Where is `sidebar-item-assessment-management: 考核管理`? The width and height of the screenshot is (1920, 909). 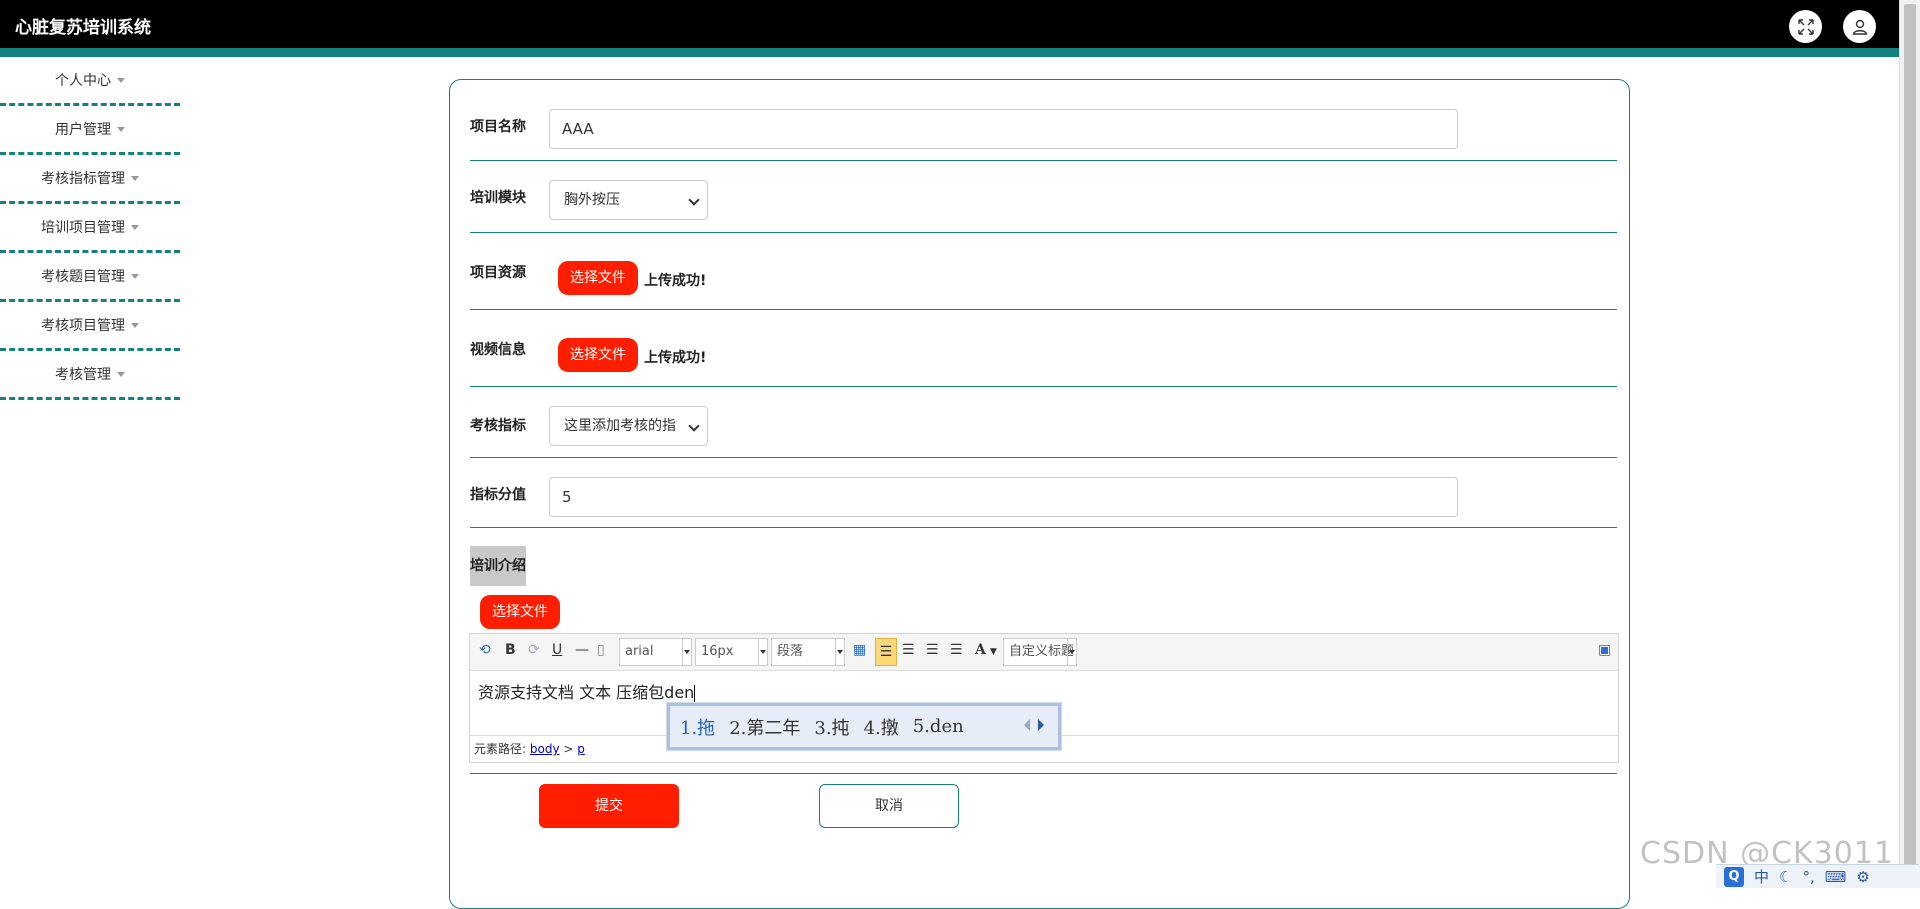
sidebar-item-assessment-management: 考核管理 is located at coordinates (90, 375).